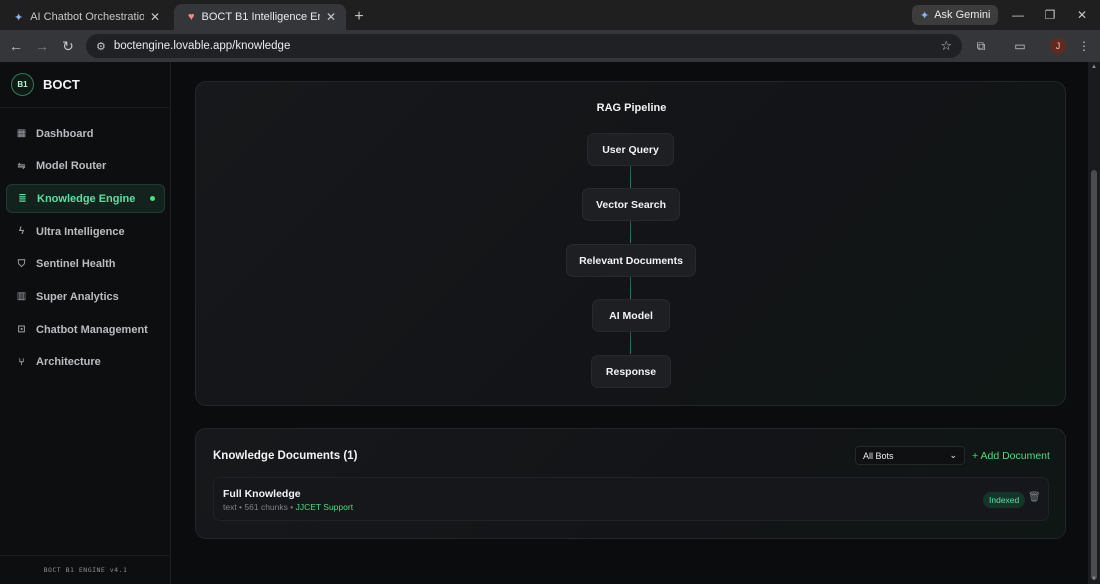 Image resolution: width=1100 pixels, height=584 pixels. Describe the element at coordinates (946, 46) in the screenshot. I see `bookmark-star-icon: ☆` at that location.